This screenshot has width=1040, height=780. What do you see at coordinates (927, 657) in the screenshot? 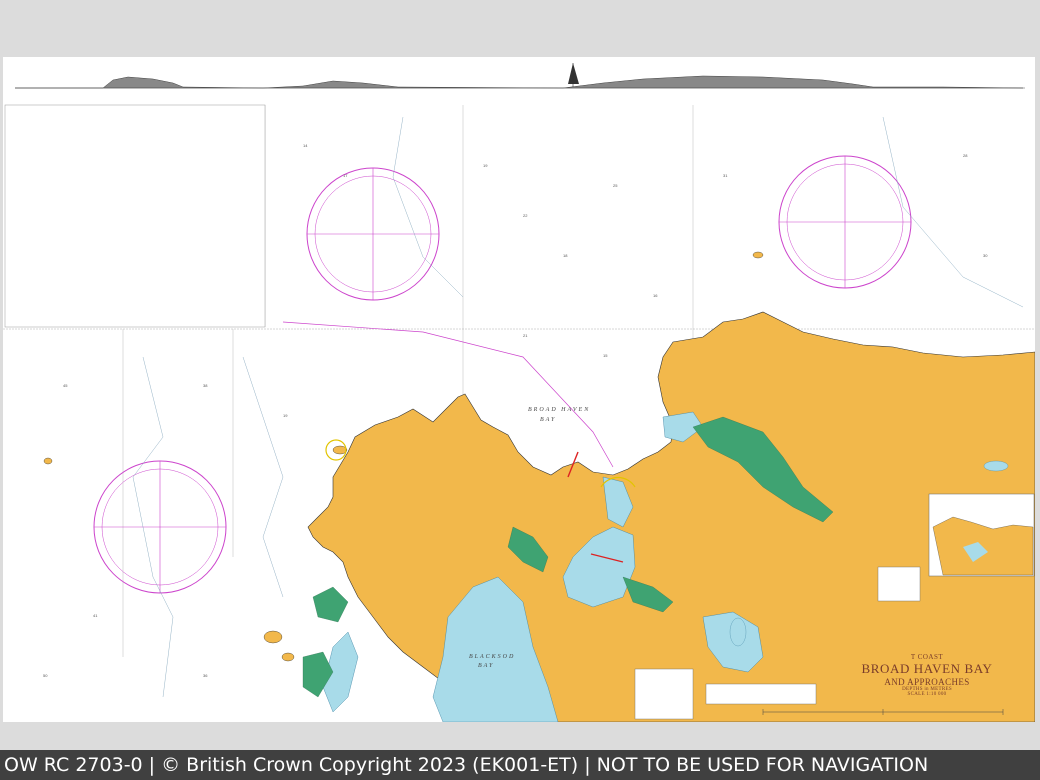
I see `chart-title-prefix: T COAST` at bounding box center [927, 657].